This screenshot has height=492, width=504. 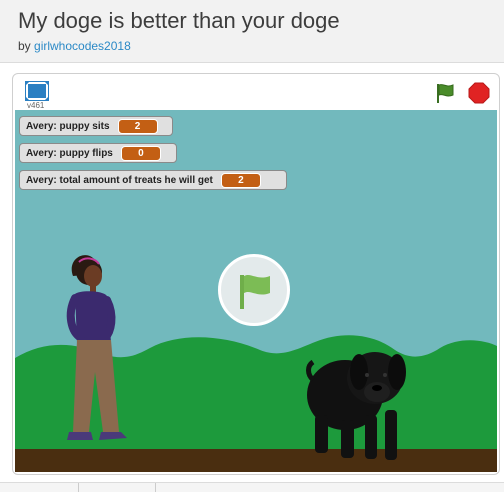 What do you see at coordinates (69, 153) in the screenshot?
I see `monitor-label: Avery: puppy flips` at bounding box center [69, 153].